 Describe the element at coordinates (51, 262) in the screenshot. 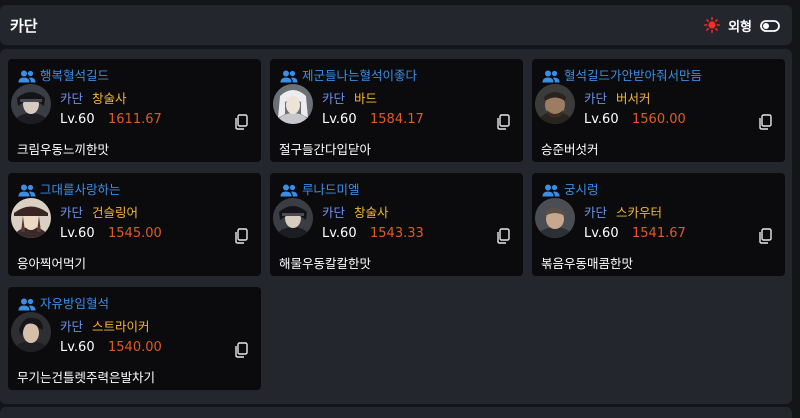

I see `character-name: 응아찍어먹기` at that location.